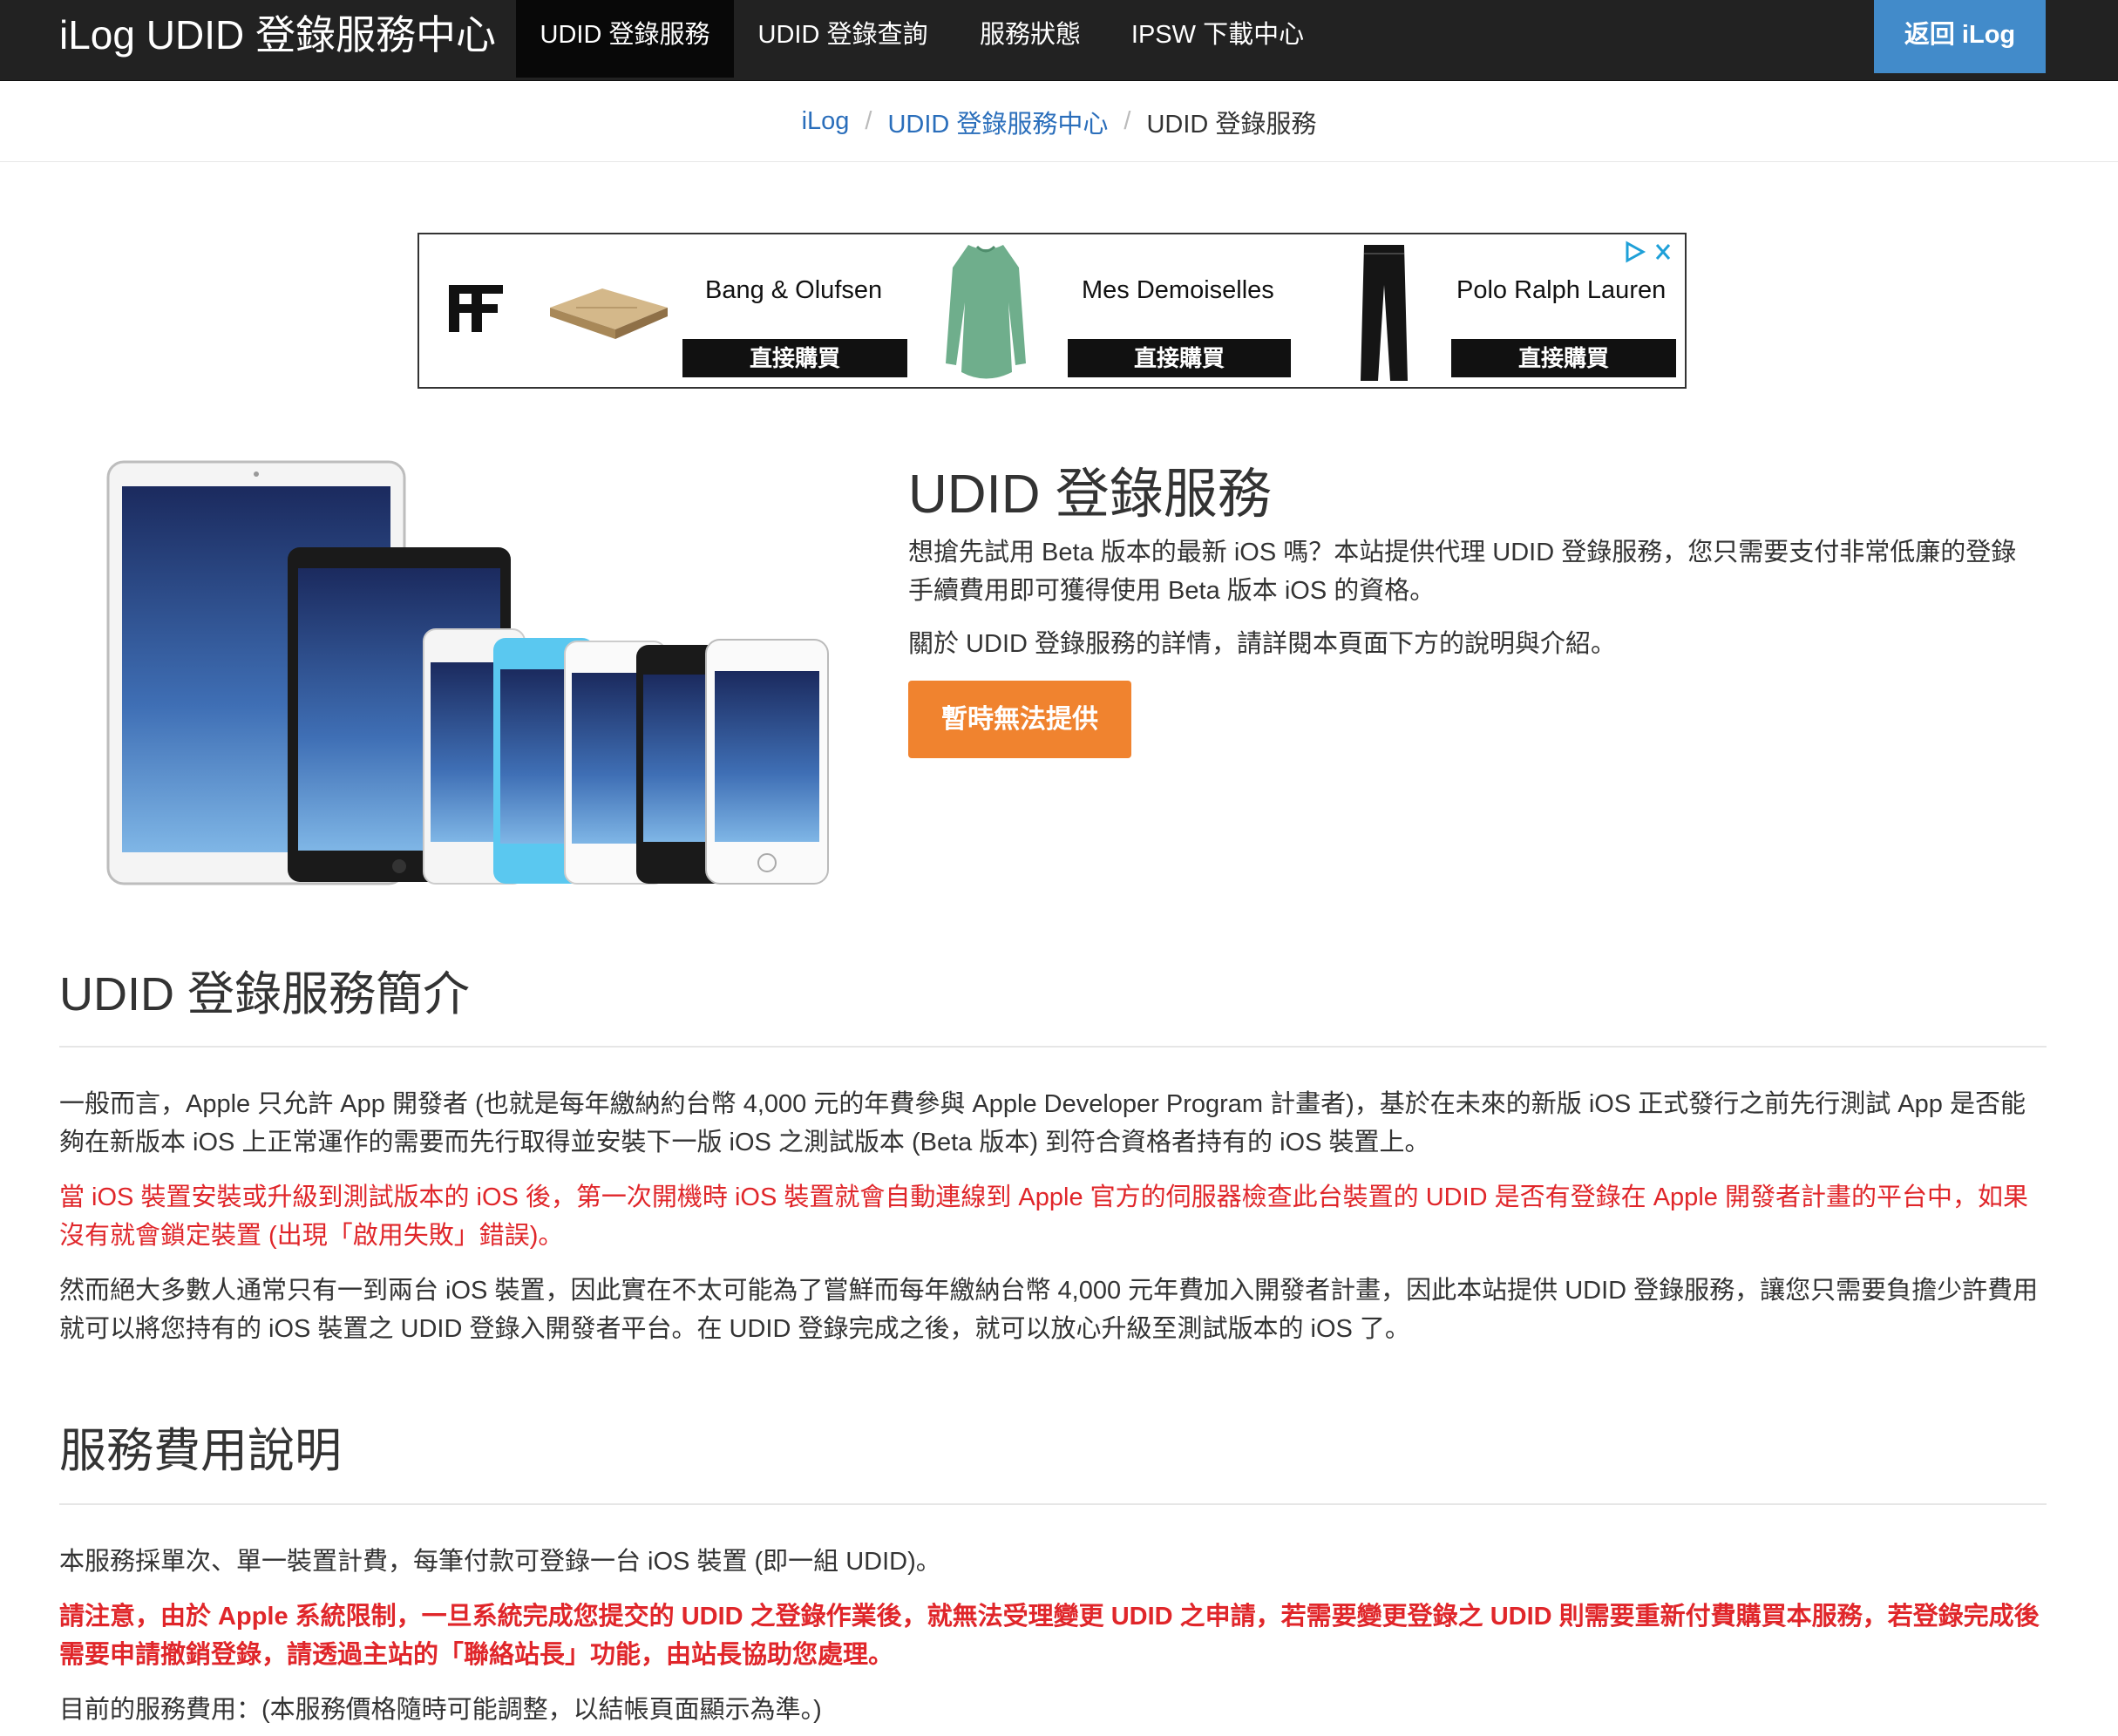 The height and width of the screenshot is (1736, 2118). I want to click on black-pants-image, so click(1384, 313).